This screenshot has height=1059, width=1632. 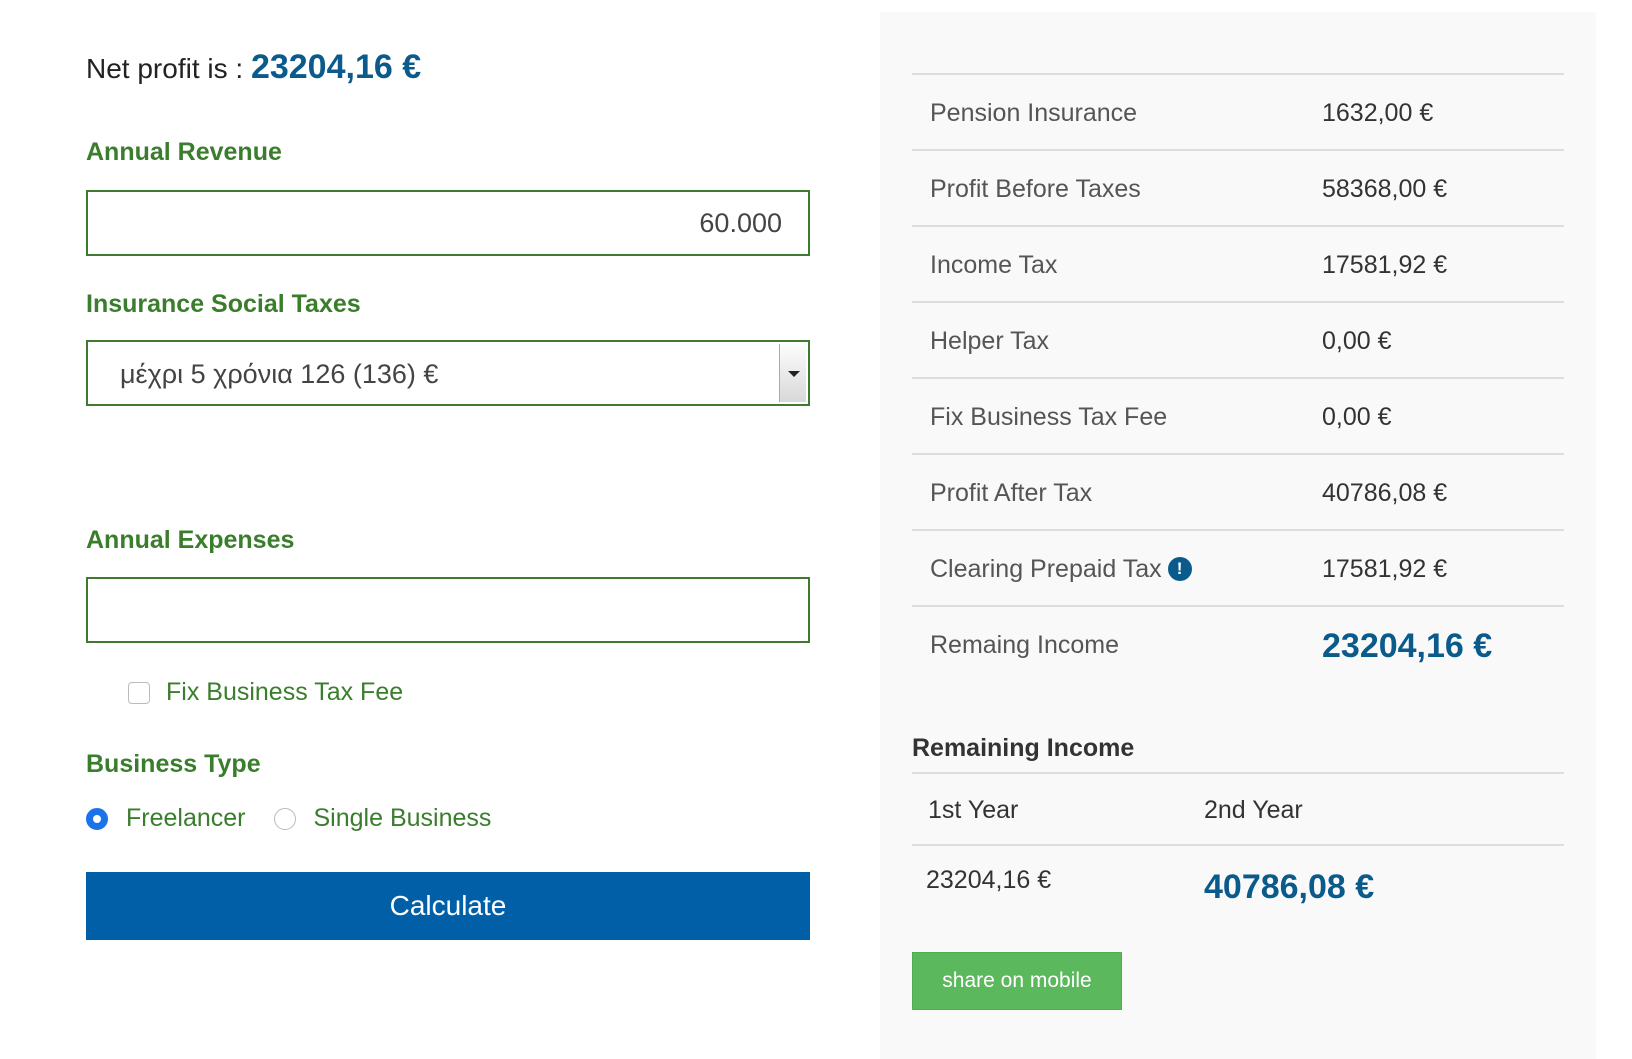 I want to click on calculate-button: Calculate, so click(x=448, y=906).